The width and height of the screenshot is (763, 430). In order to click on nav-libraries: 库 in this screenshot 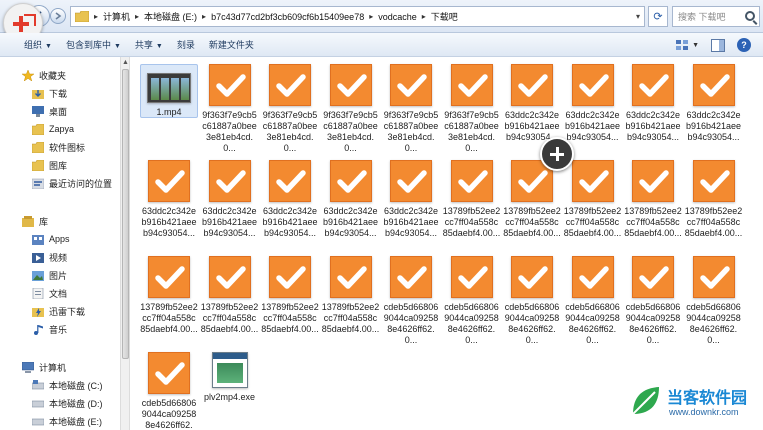, I will do `click(35, 221)`.